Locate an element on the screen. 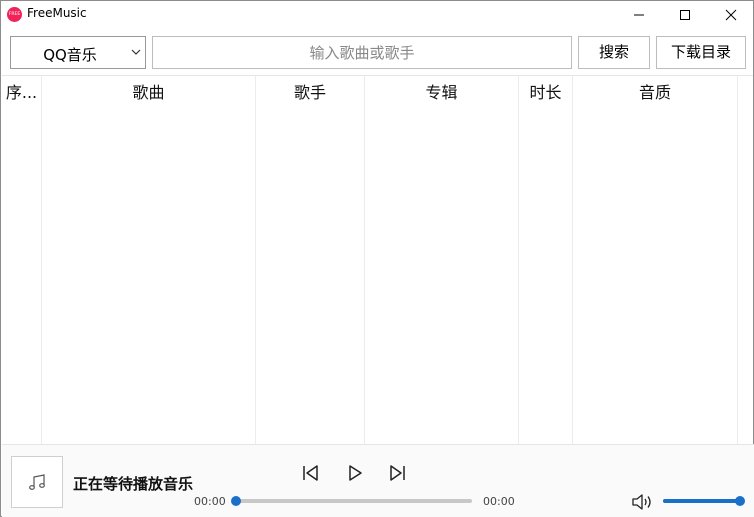 The image size is (754, 517). music-note-icon is located at coordinates (37, 482).